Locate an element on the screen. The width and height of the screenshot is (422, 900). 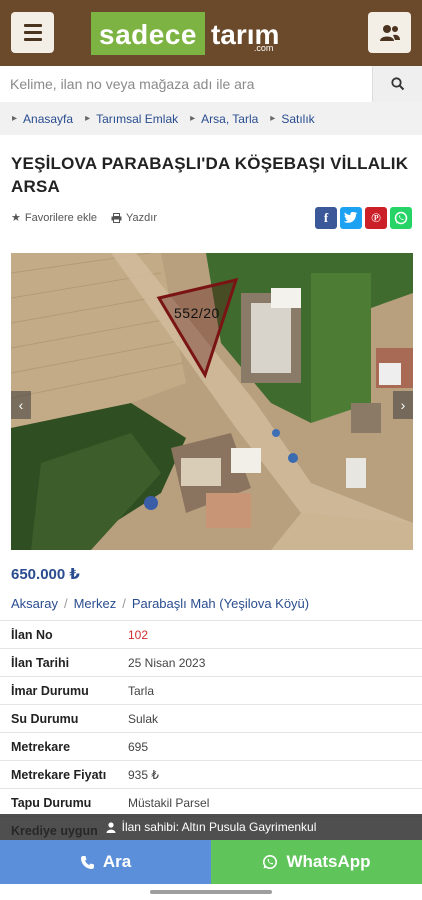
header: sadece tarım .com is located at coordinates (211, 33).